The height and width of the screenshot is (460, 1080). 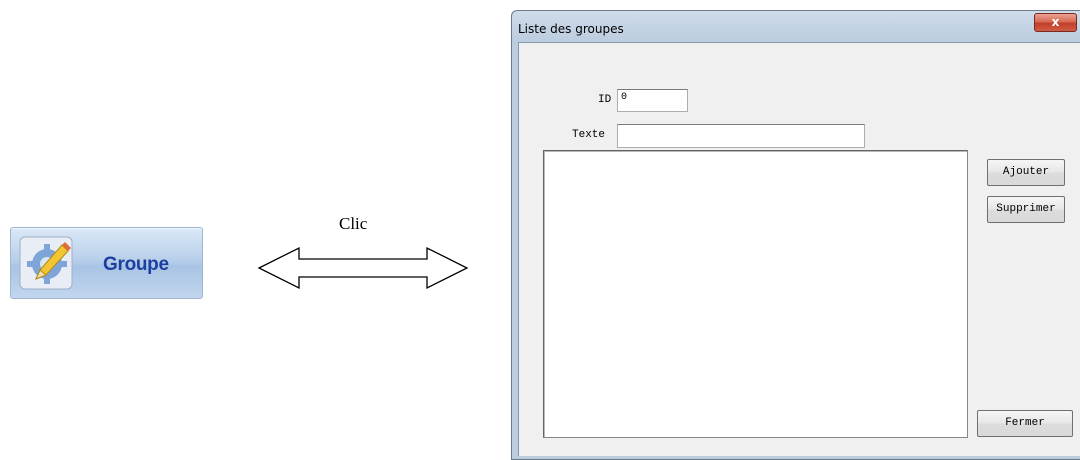 I want to click on texte-field, so click(x=741, y=136).